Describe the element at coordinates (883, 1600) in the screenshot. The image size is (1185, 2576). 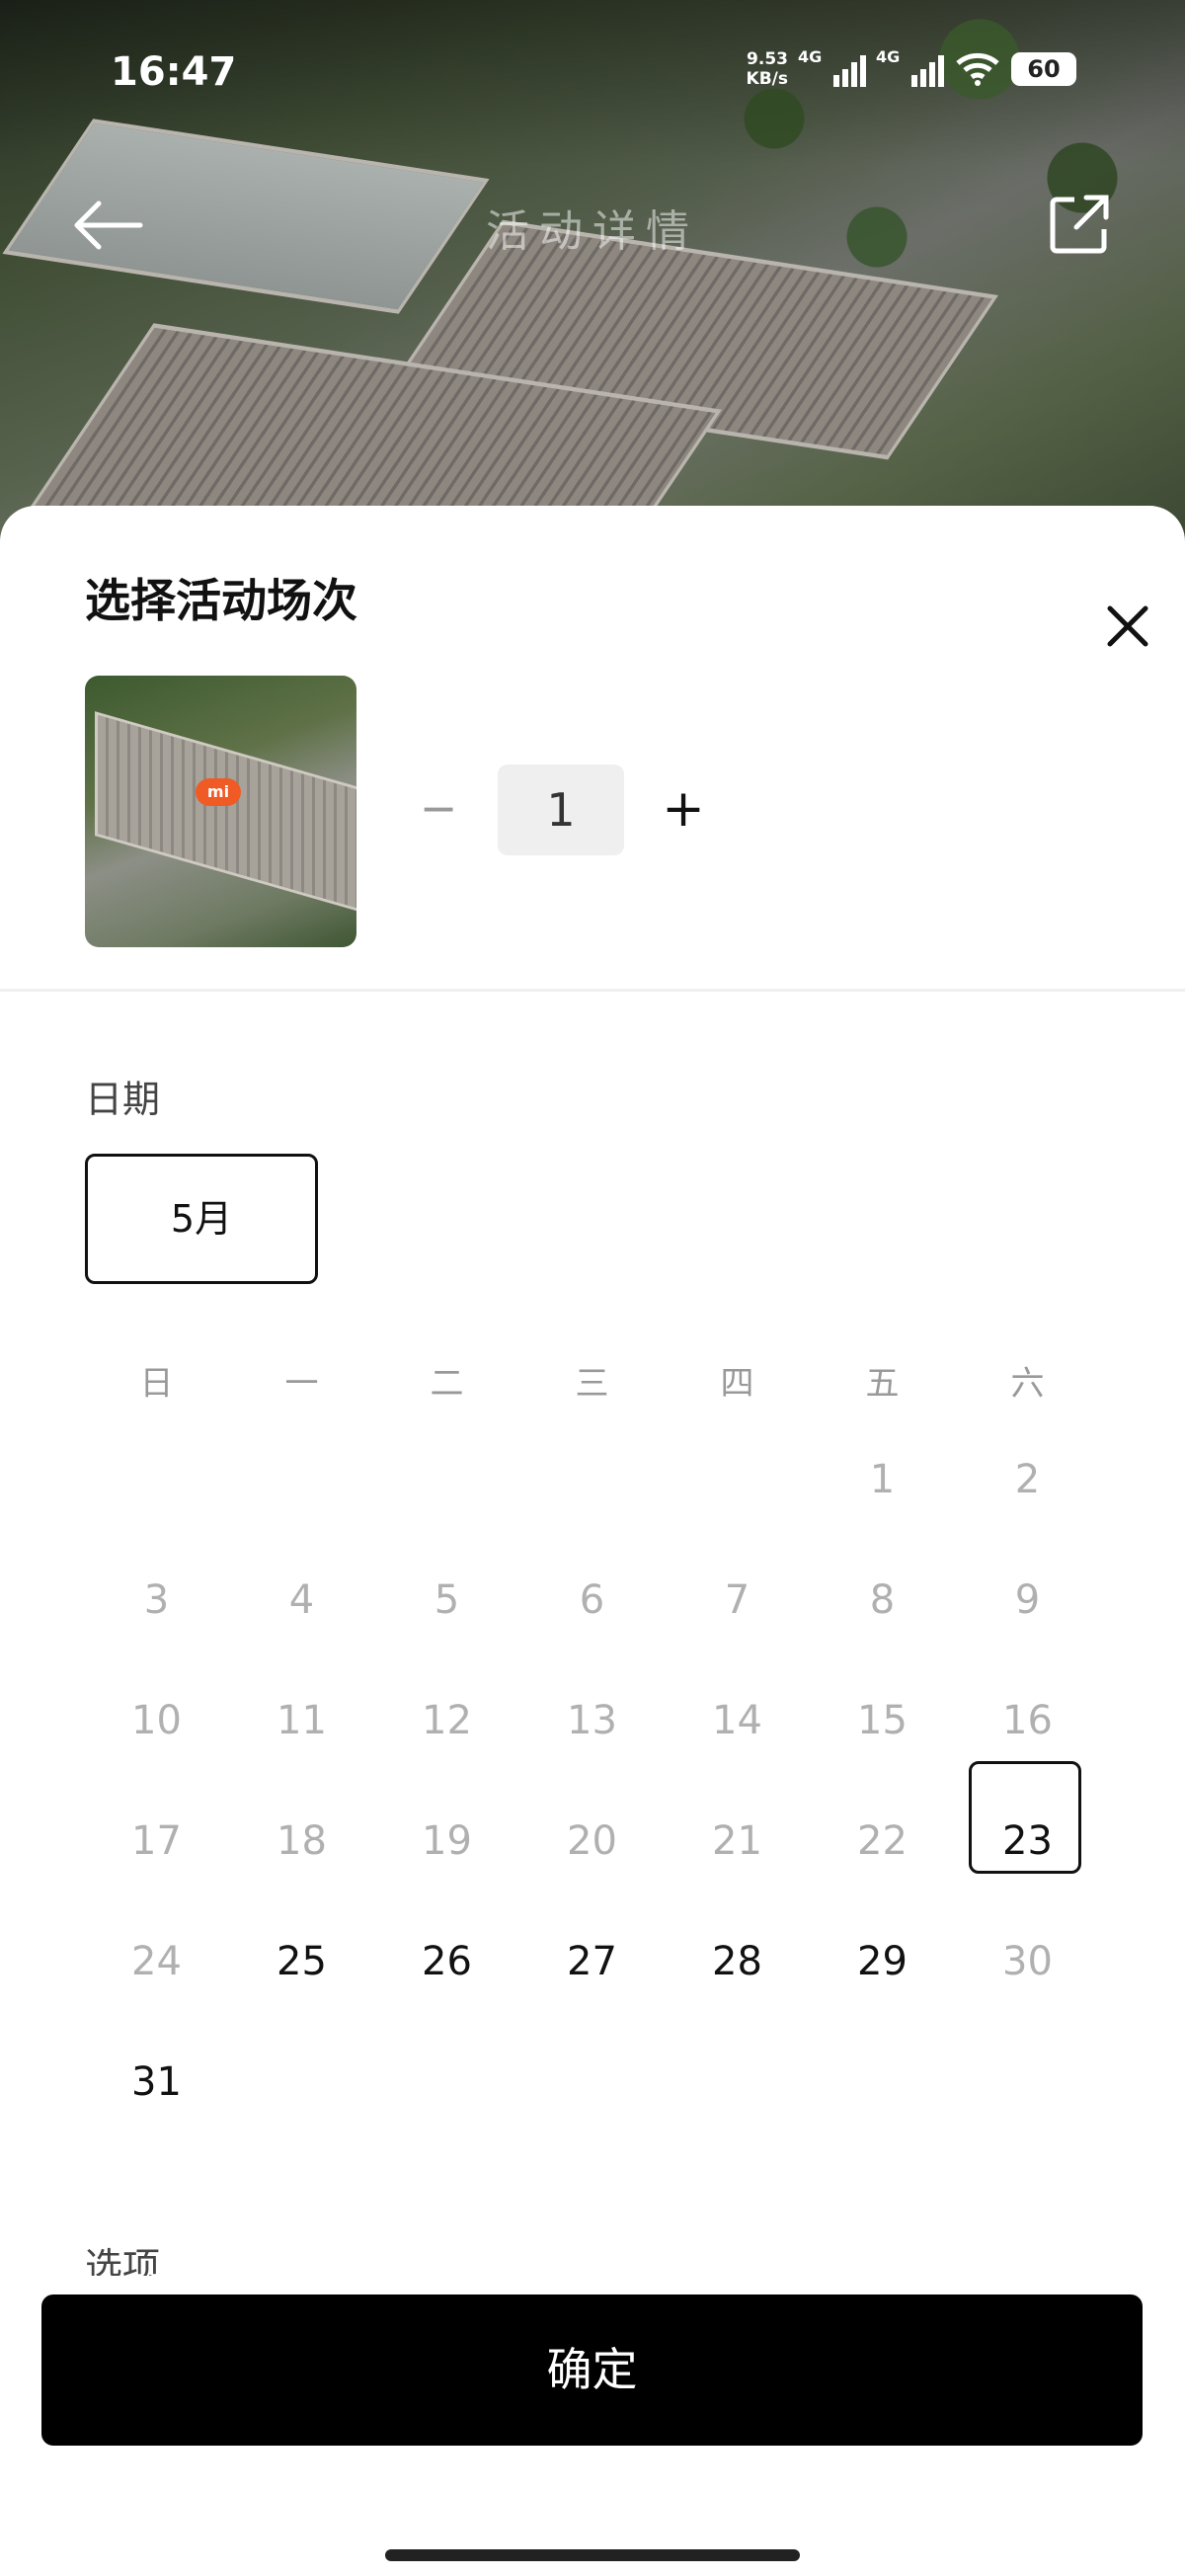
I see `calendar-day: 8` at that location.